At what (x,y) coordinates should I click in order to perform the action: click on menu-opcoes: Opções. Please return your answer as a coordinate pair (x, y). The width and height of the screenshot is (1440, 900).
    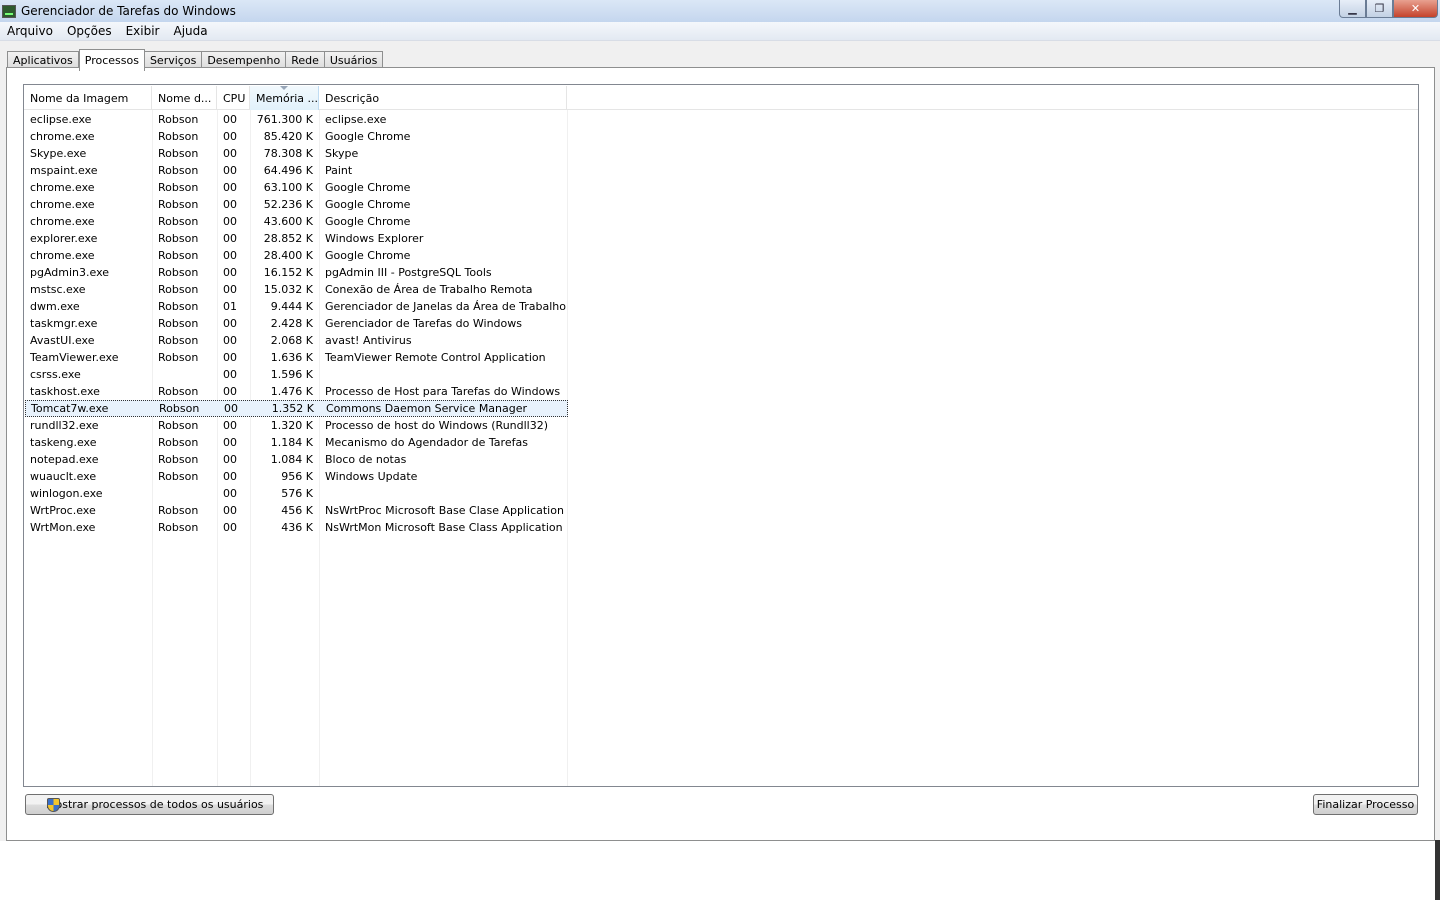
    Looking at the image, I should click on (89, 31).